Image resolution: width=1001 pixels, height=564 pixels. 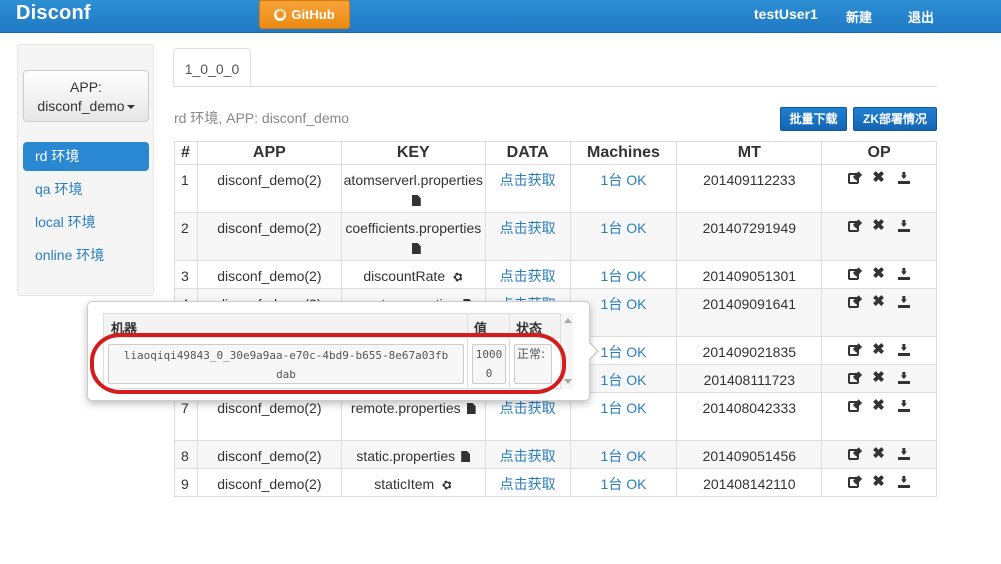 I want to click on cell-key-text: remote.properties, so click(x=405, y=408).